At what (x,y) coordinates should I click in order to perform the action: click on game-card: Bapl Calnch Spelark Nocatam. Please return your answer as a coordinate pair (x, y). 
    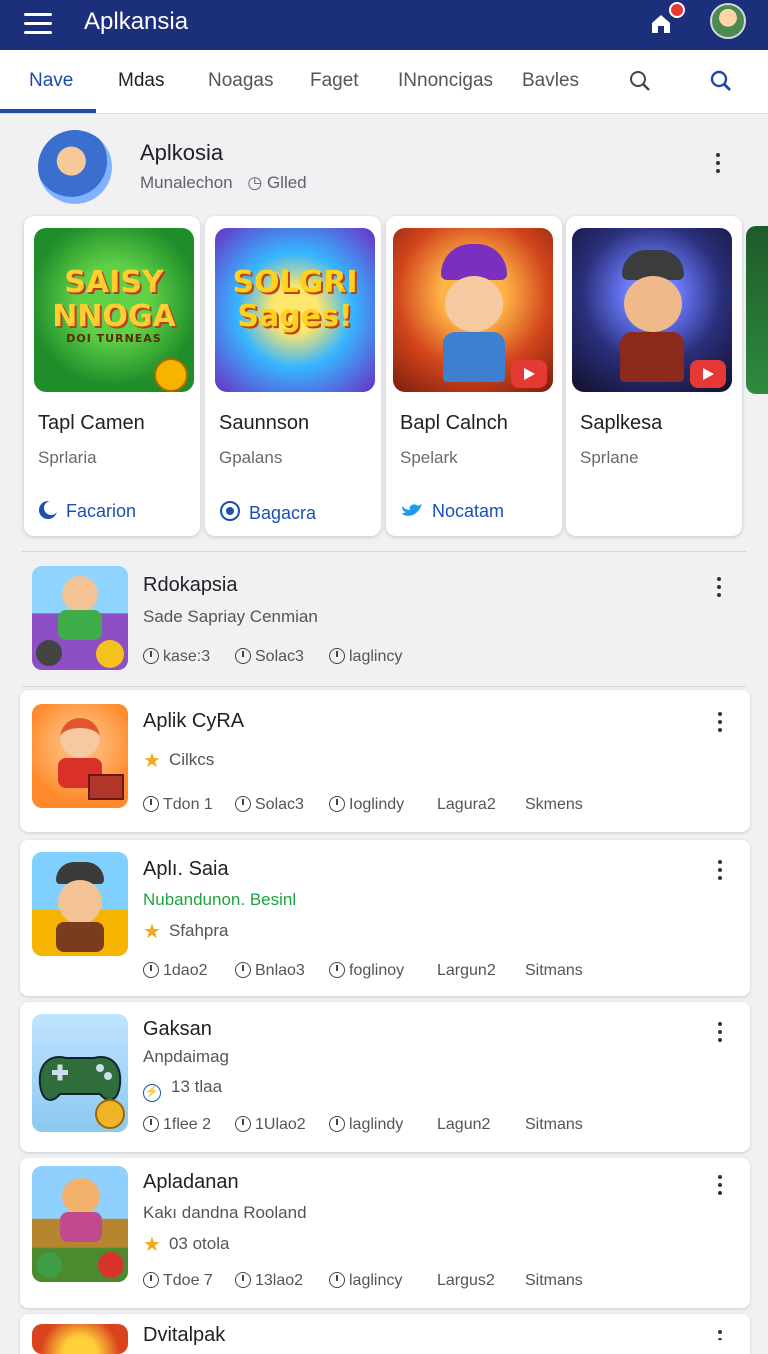
    Looking at the image, I should click on (474, 376).